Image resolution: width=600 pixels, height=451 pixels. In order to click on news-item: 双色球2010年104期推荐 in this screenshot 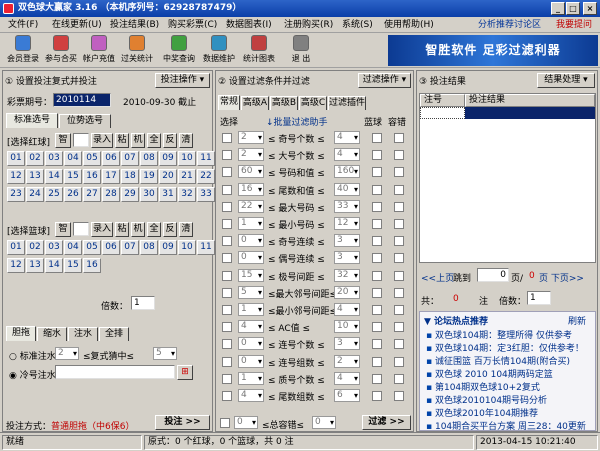, I will do `click(482, 412)`.